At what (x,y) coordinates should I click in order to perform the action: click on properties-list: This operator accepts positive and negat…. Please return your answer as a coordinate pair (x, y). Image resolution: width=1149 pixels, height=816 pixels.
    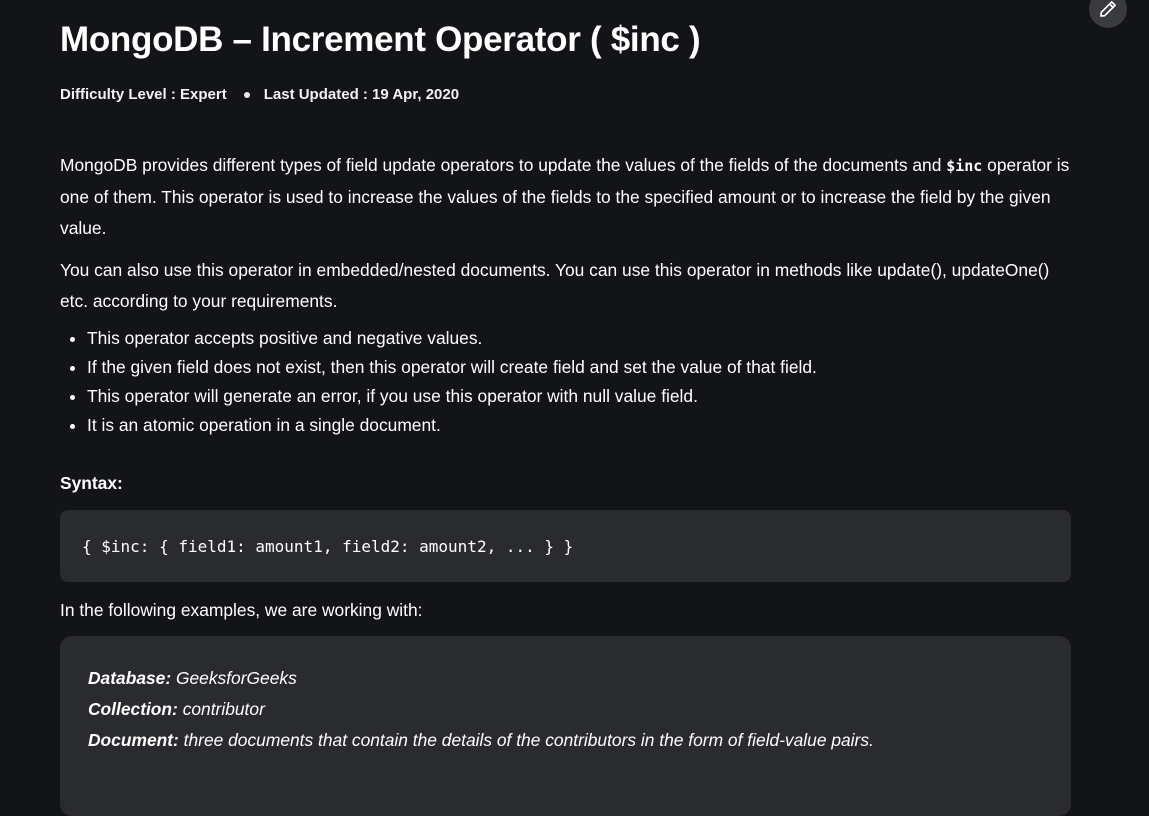
    Looking at the image, I should click on (565, 382).